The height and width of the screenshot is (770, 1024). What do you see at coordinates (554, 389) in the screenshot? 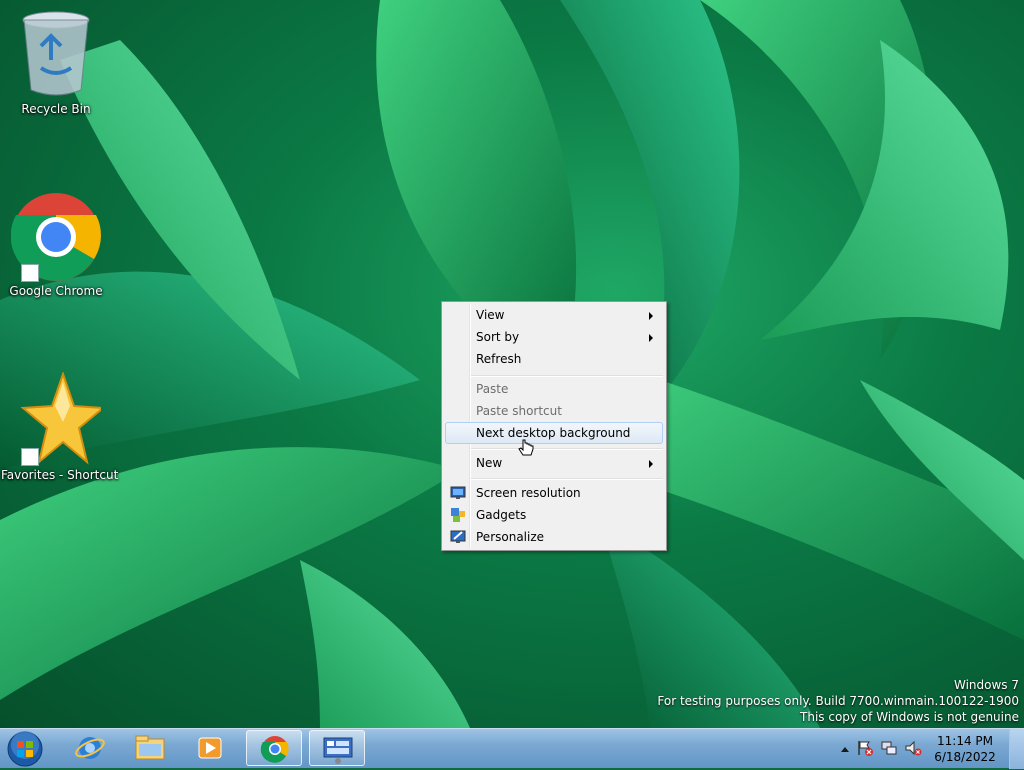
I see `menu-item-paste: Paste` at bounding box center [554, 389].